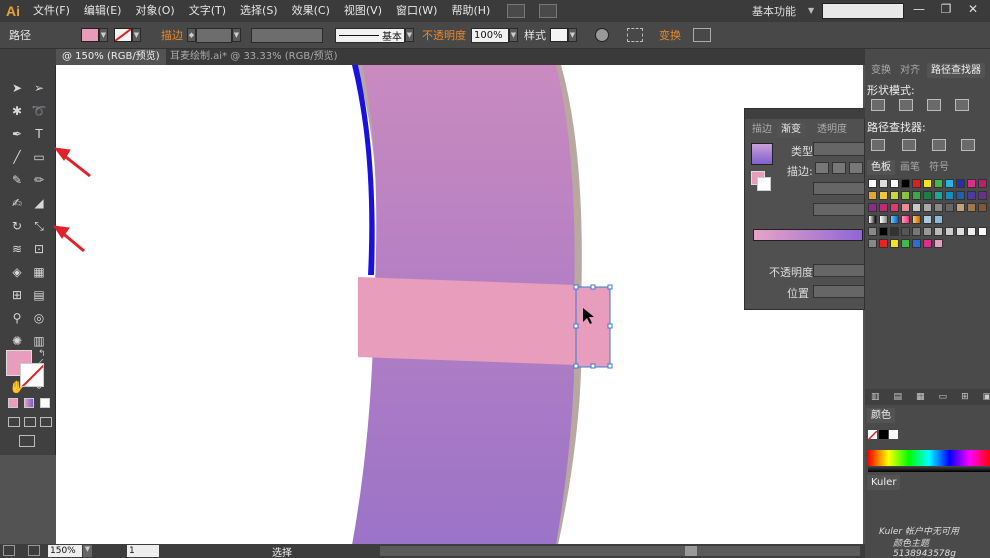  What do you see at coordinates (929, 458) in the screenshot?
I see `color-spectrum` at bounding box center [929, 458].